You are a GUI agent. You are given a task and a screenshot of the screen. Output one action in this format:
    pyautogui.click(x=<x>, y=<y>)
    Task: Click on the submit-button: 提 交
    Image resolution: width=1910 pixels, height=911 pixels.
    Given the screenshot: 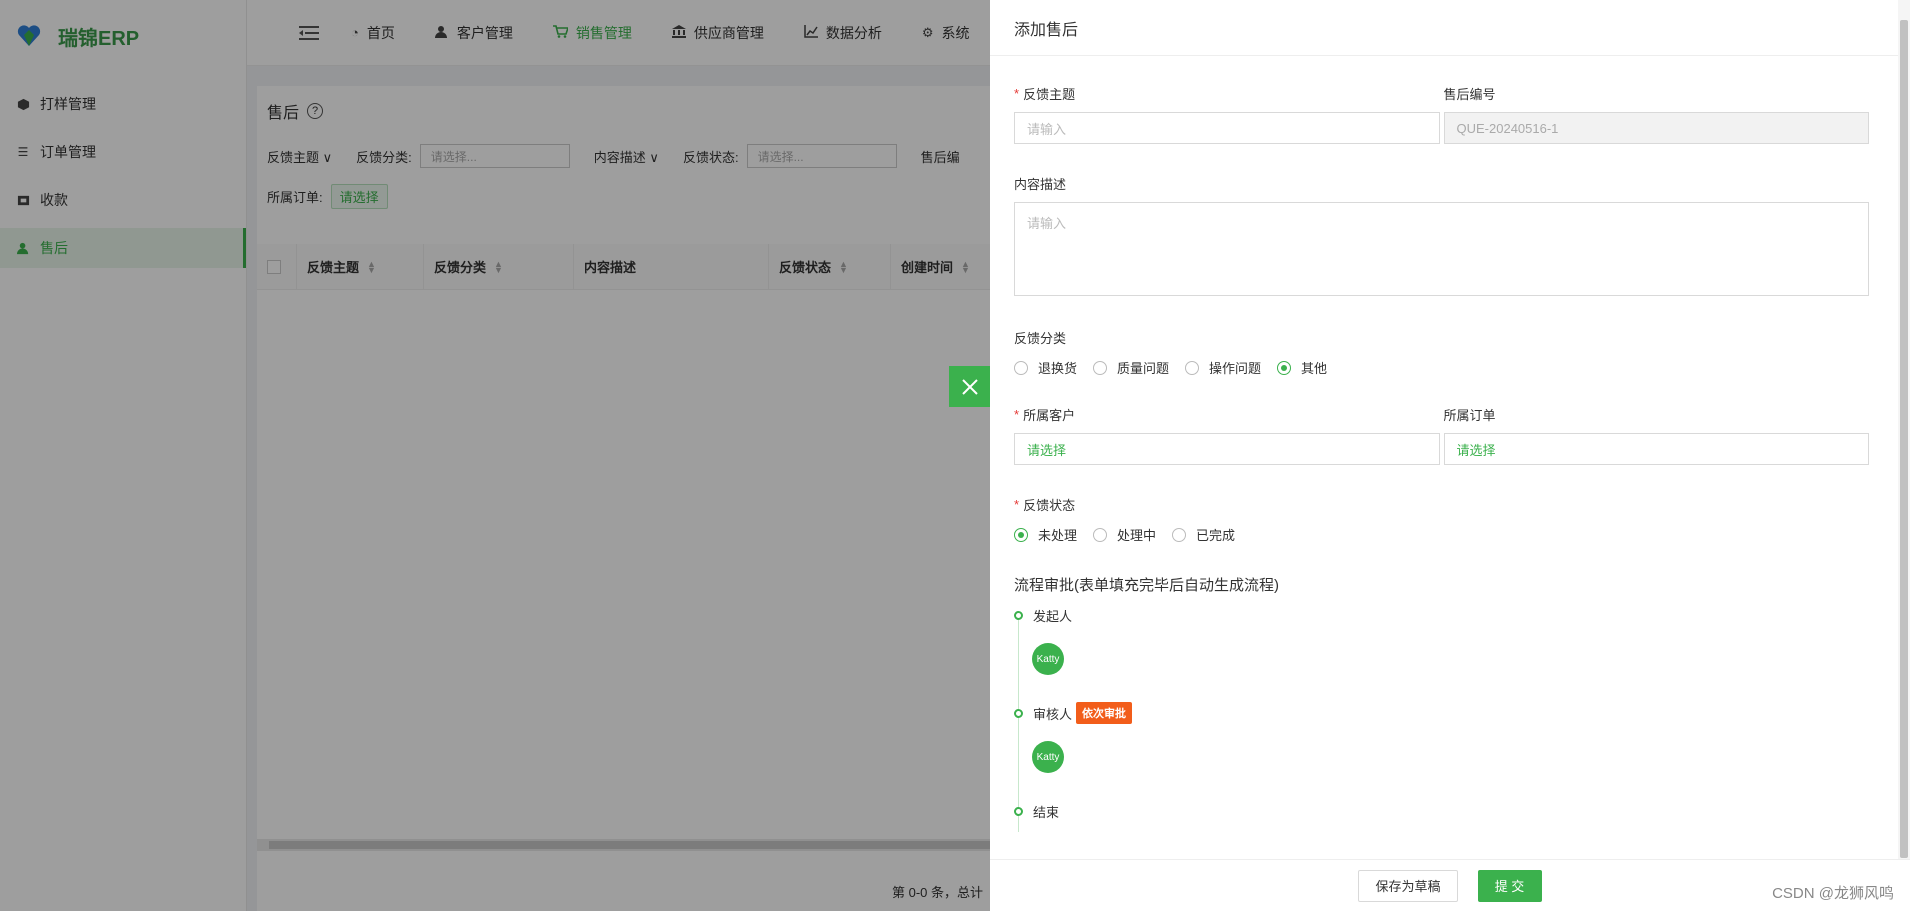 What is the action you would take?
    pyautogui.click(x=1509, y=885)
    